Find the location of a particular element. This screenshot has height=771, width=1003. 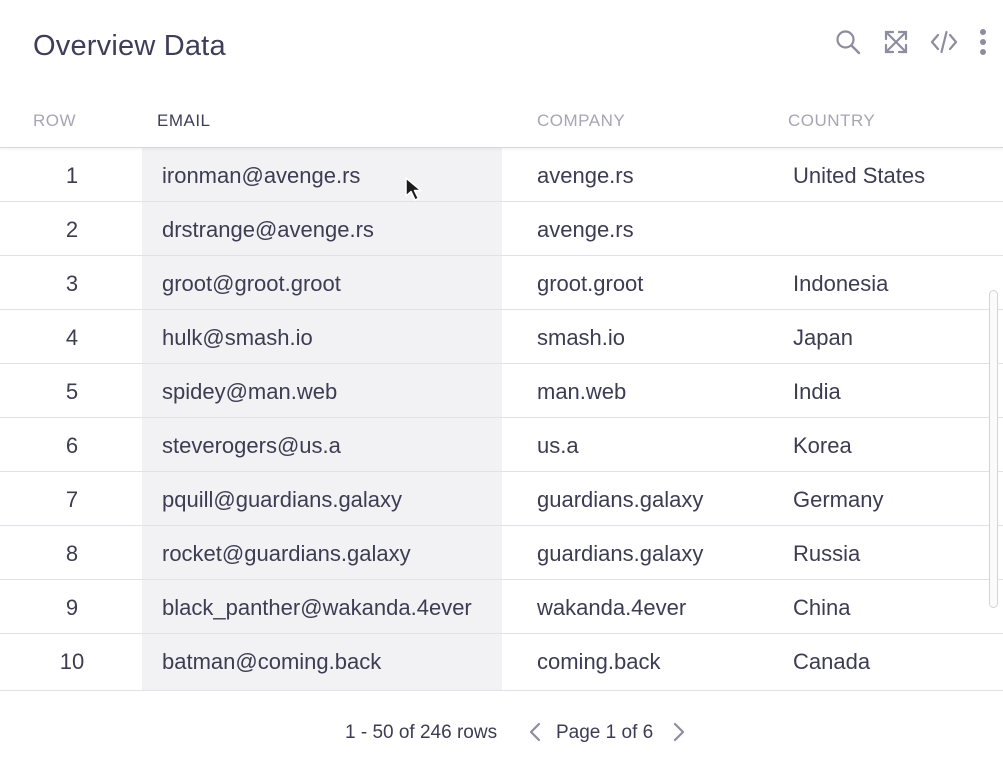

country-cell: Korea is located at coordinates (822, 445).